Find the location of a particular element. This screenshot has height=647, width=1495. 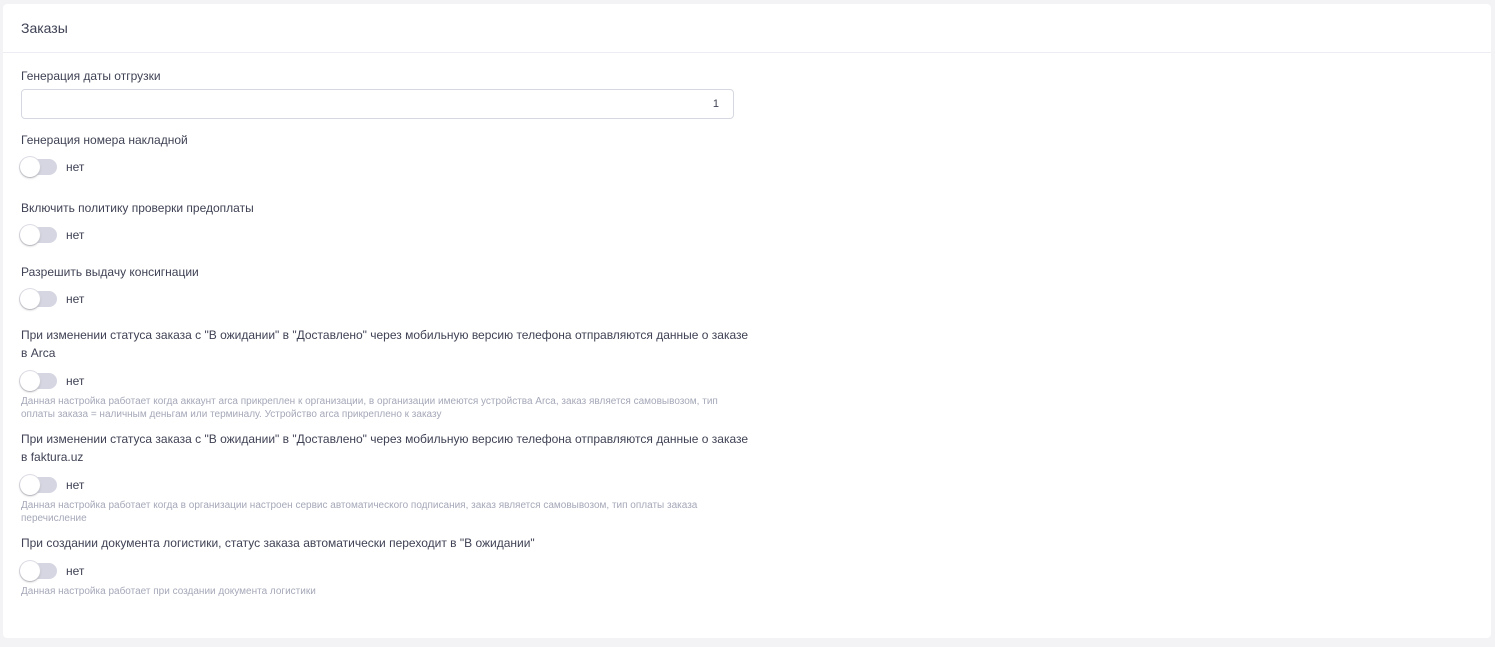

invoice-number-toggle is located at coordinates (38, 167).